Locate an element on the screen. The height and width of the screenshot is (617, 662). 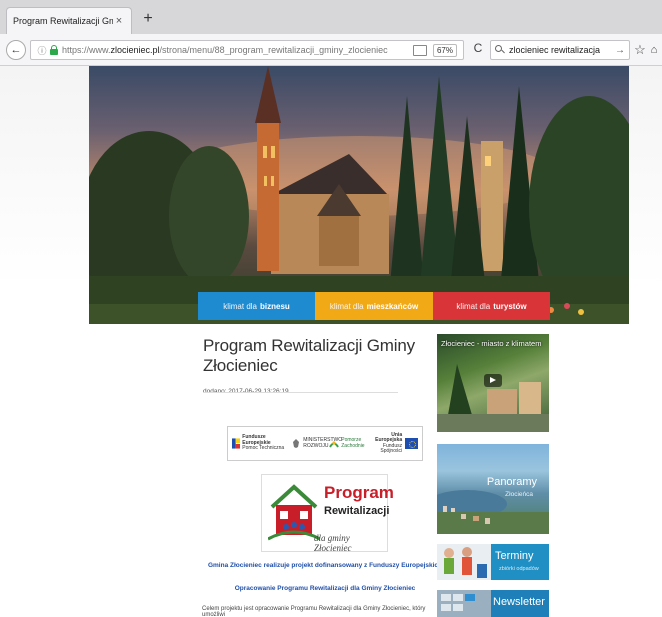
ribbon-tourists-link: klimat dla turystów is located at coordinates (491, 306).